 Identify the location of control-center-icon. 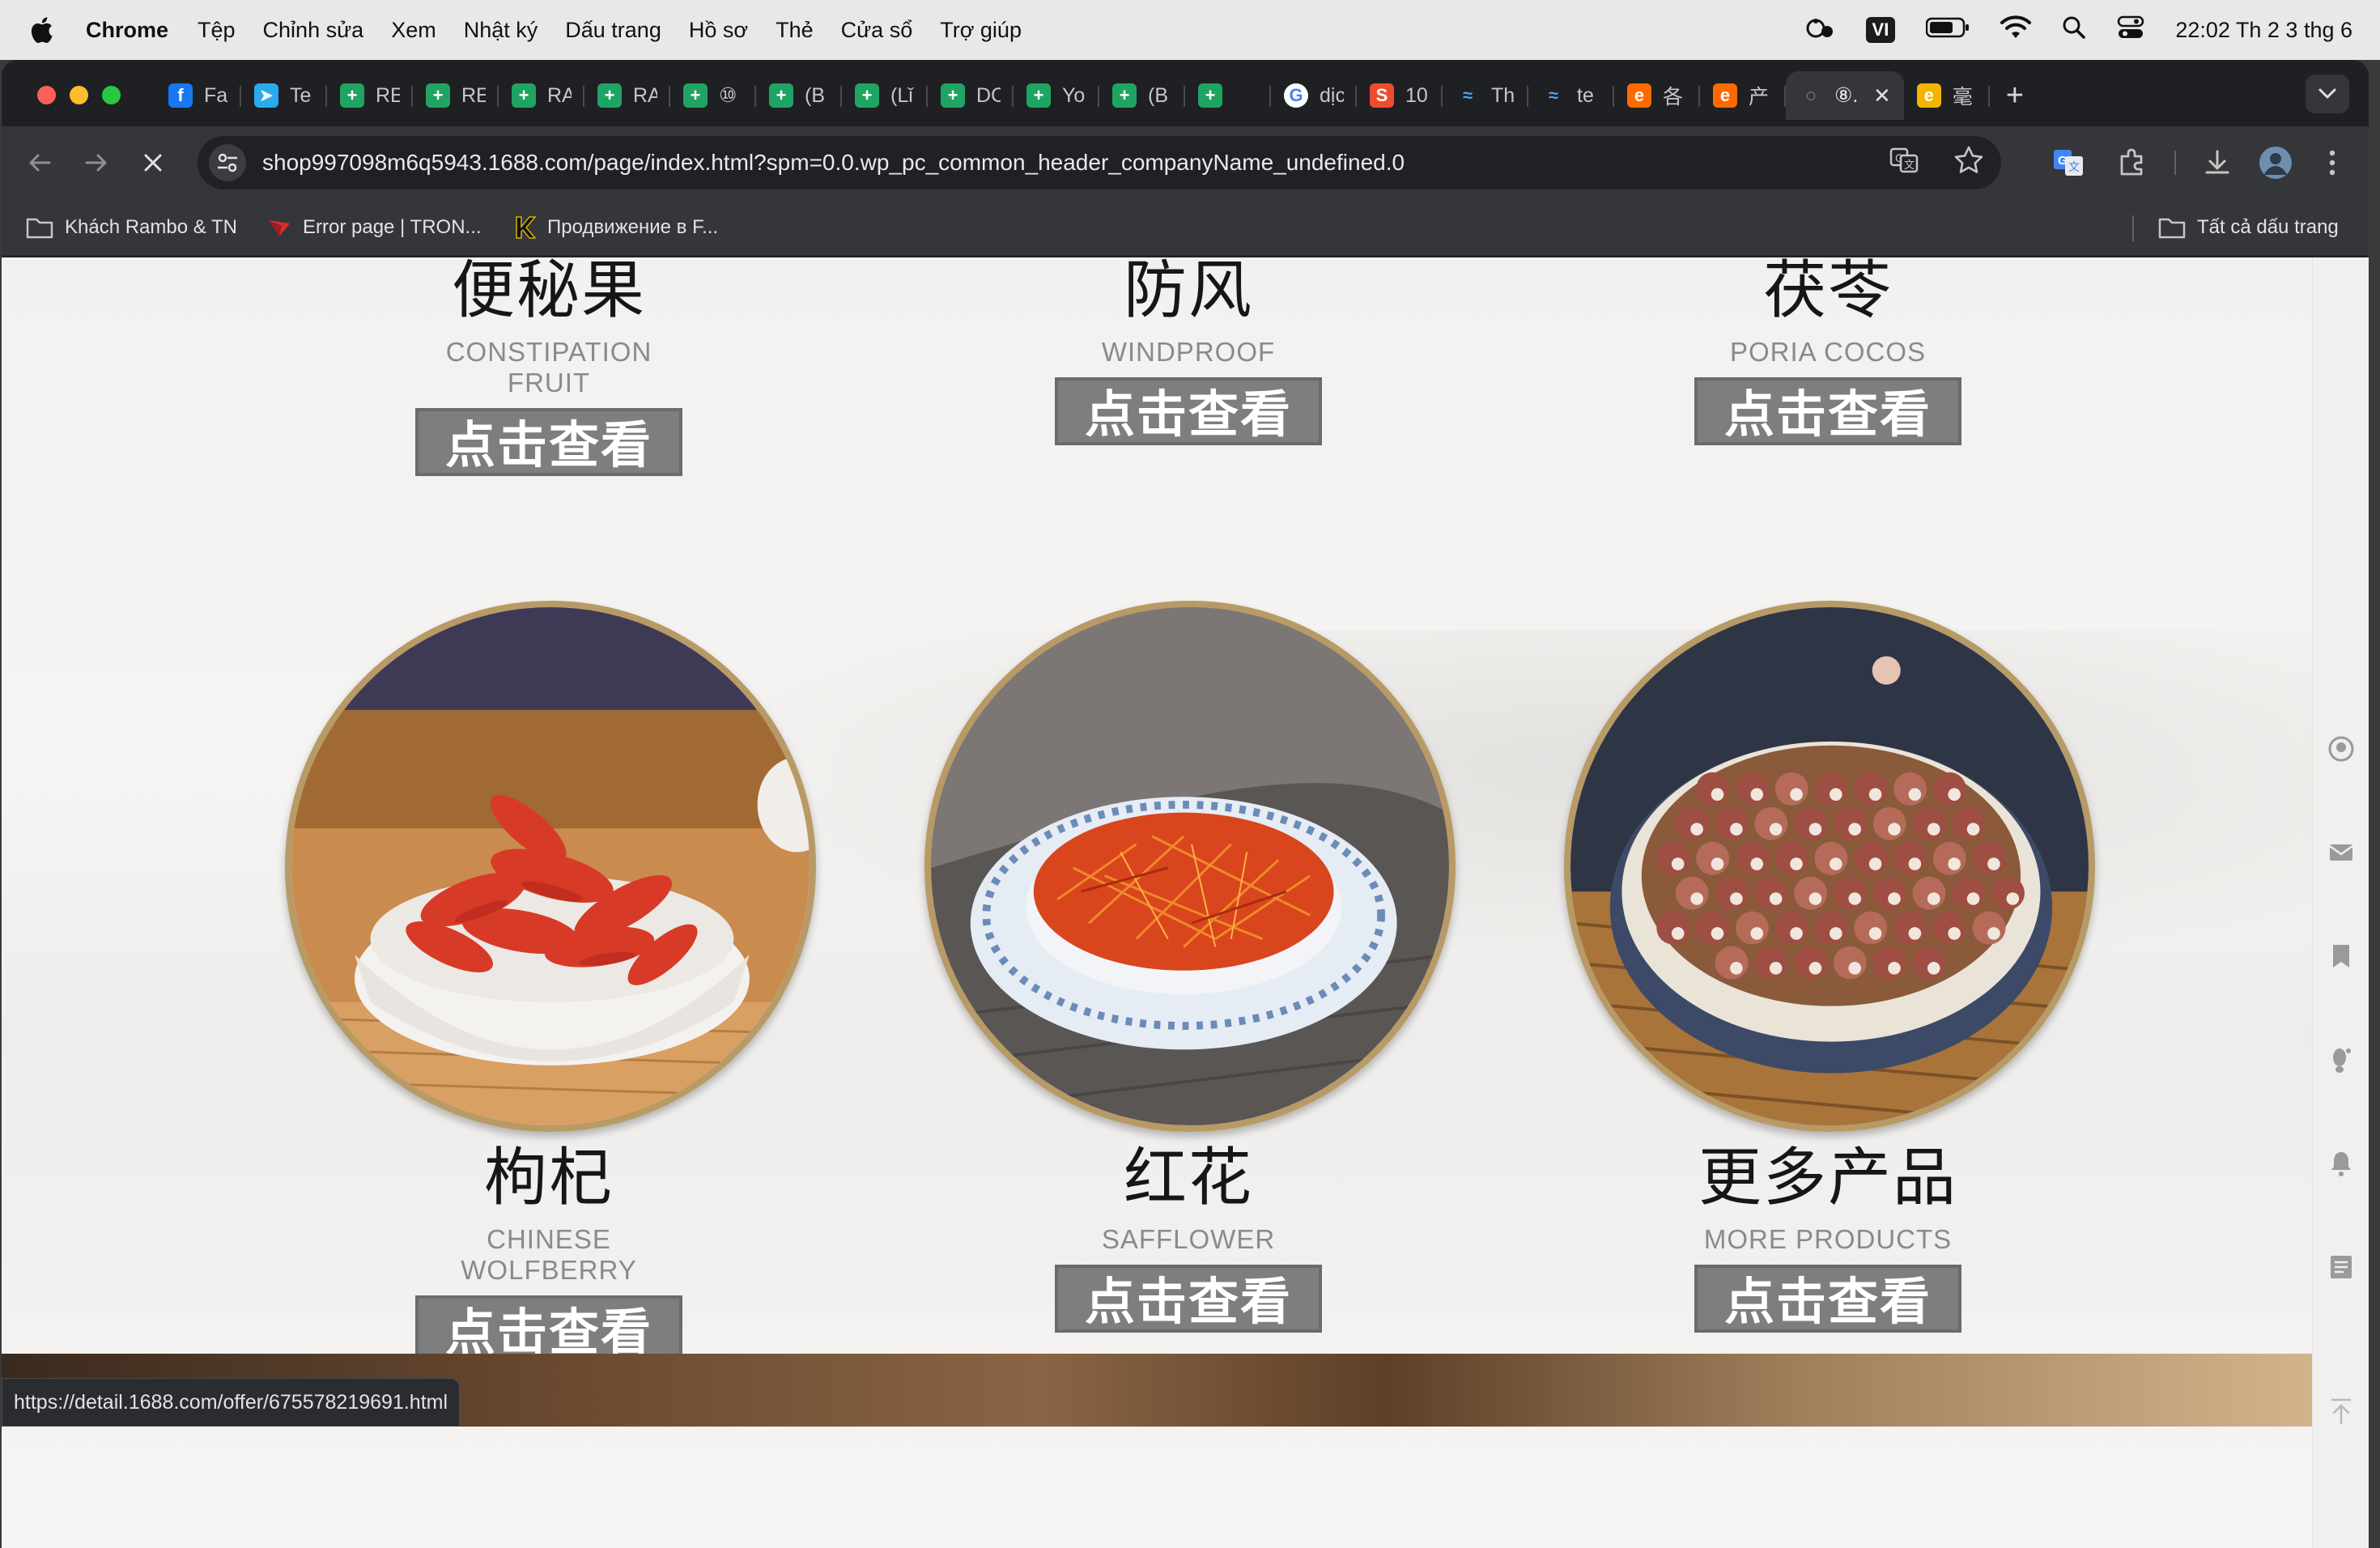
(2130, 30).